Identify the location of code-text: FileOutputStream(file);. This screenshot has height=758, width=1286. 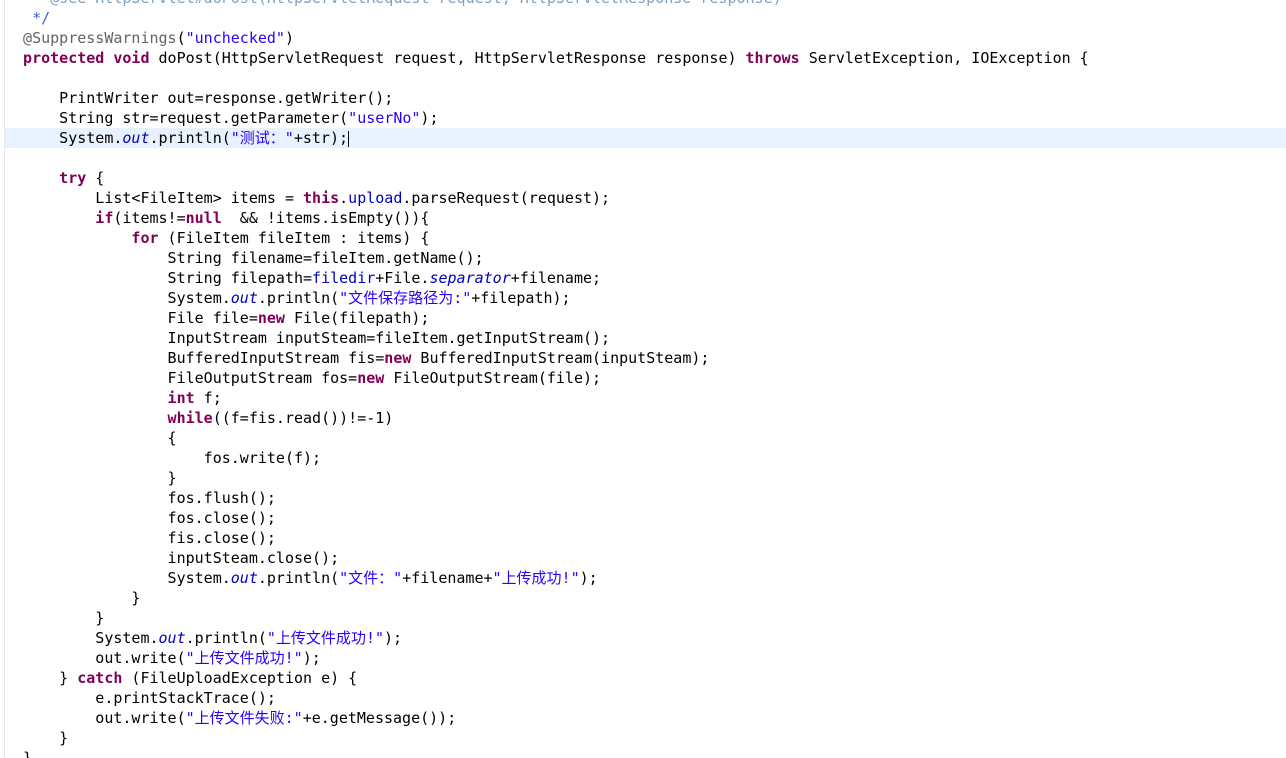
(493, 378).